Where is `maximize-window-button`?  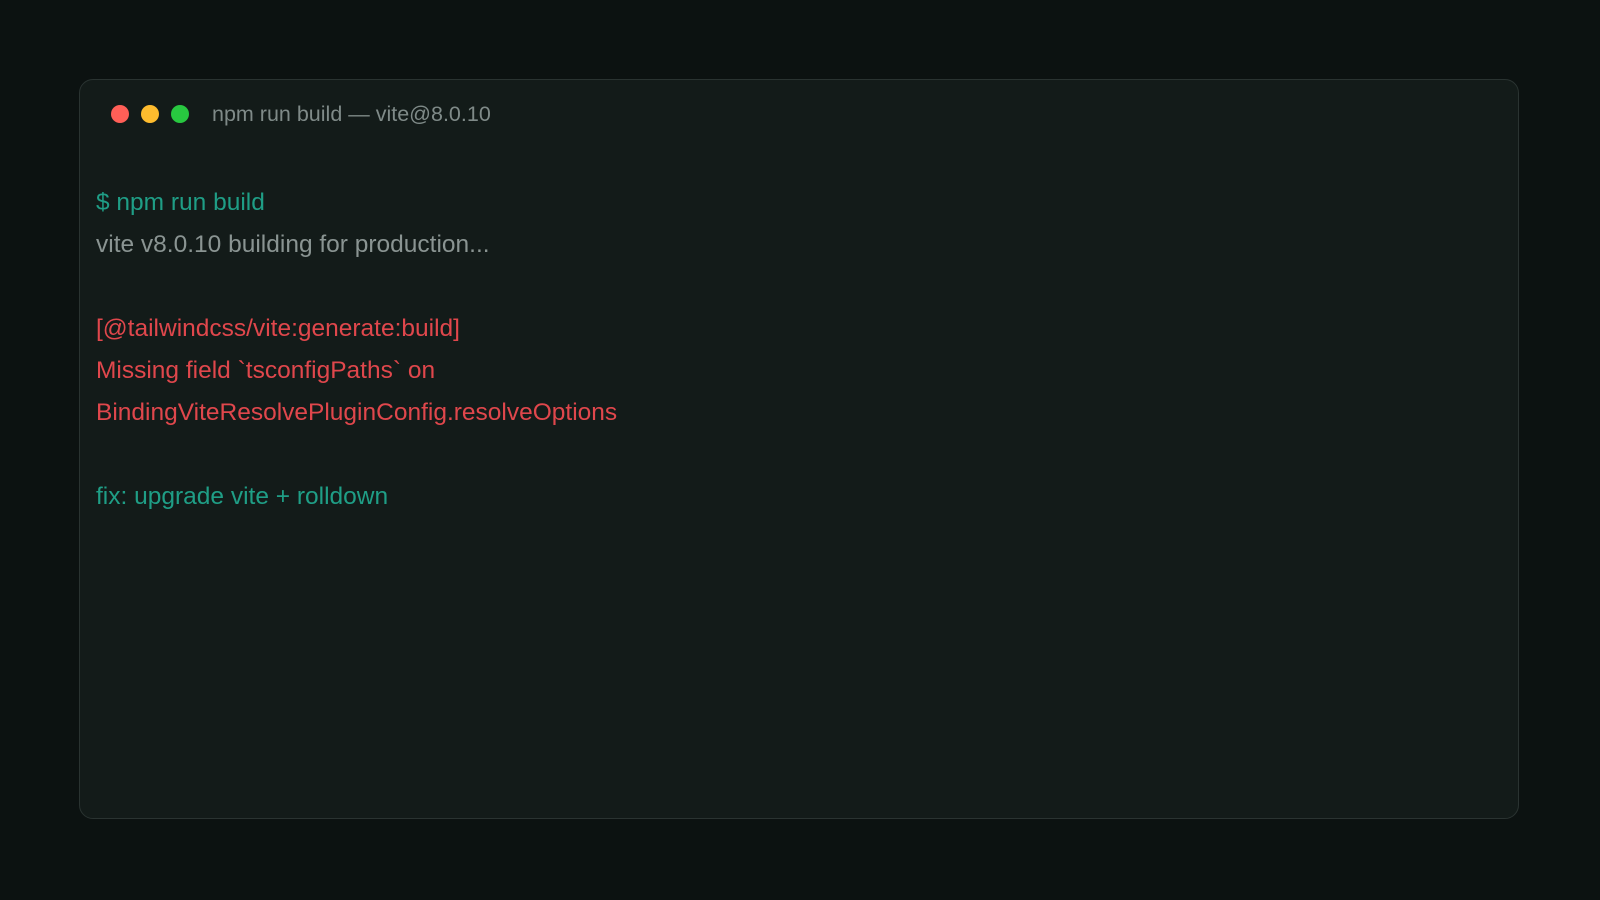
maximize-window-button is located at coordinates (180, 114).